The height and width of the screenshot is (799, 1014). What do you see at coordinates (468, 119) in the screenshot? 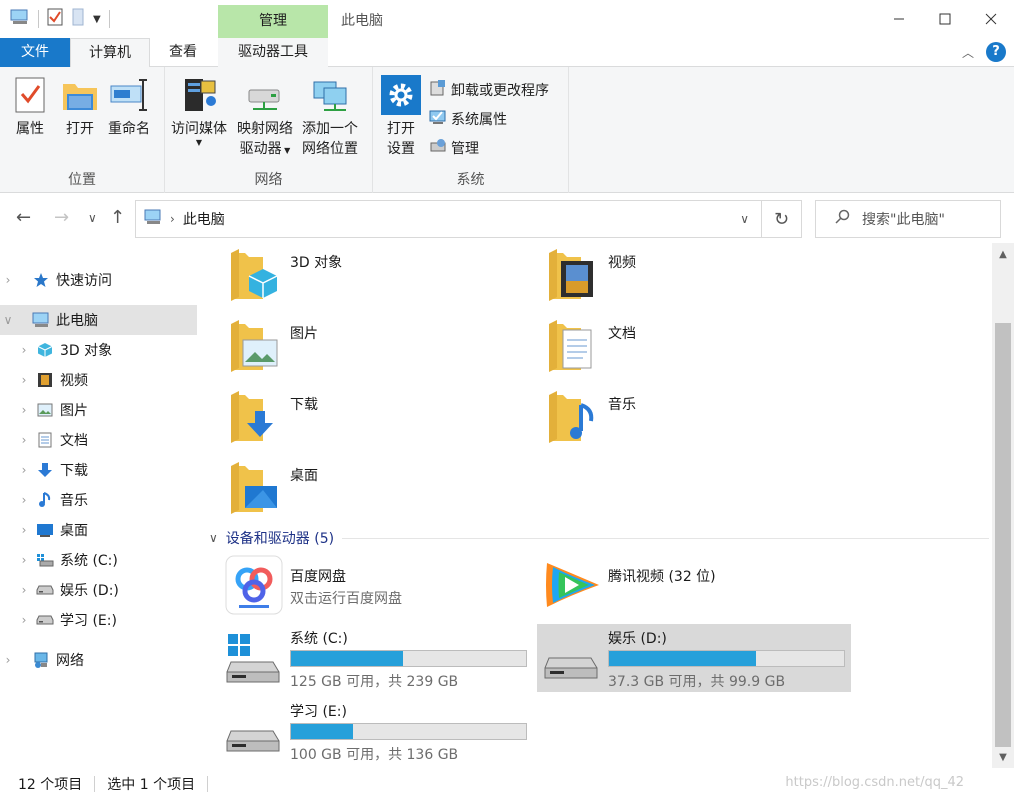
I see `system-properties-button: 系统属性` at bounding box center [468, 119].